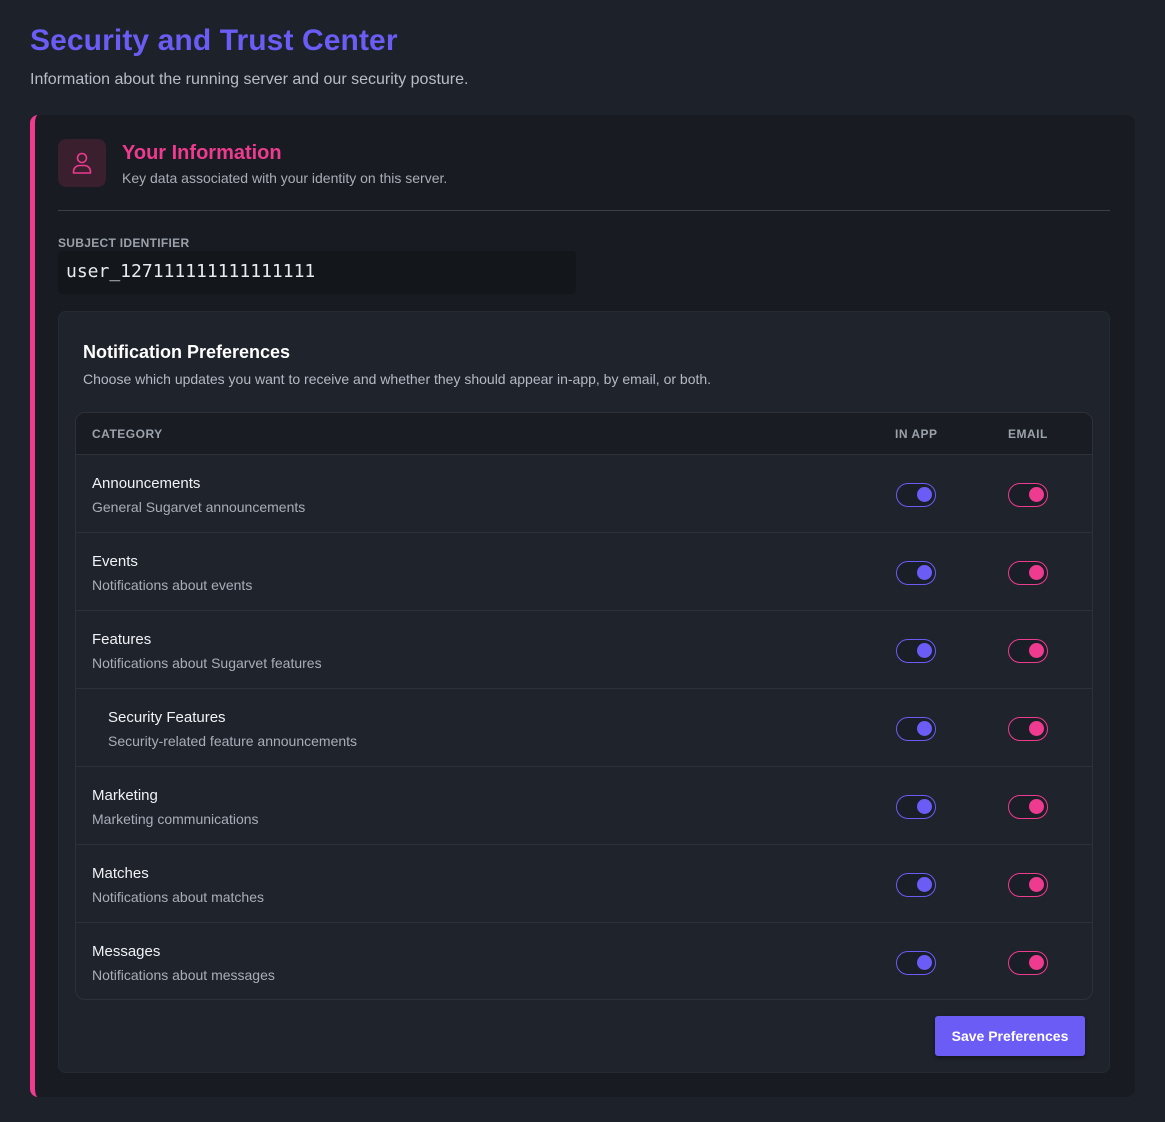 Image resolution: width=1165 pixels, height=1122 pixels. I want to click on save-preferences-button: Save Preferences, so click(1010, 1036).